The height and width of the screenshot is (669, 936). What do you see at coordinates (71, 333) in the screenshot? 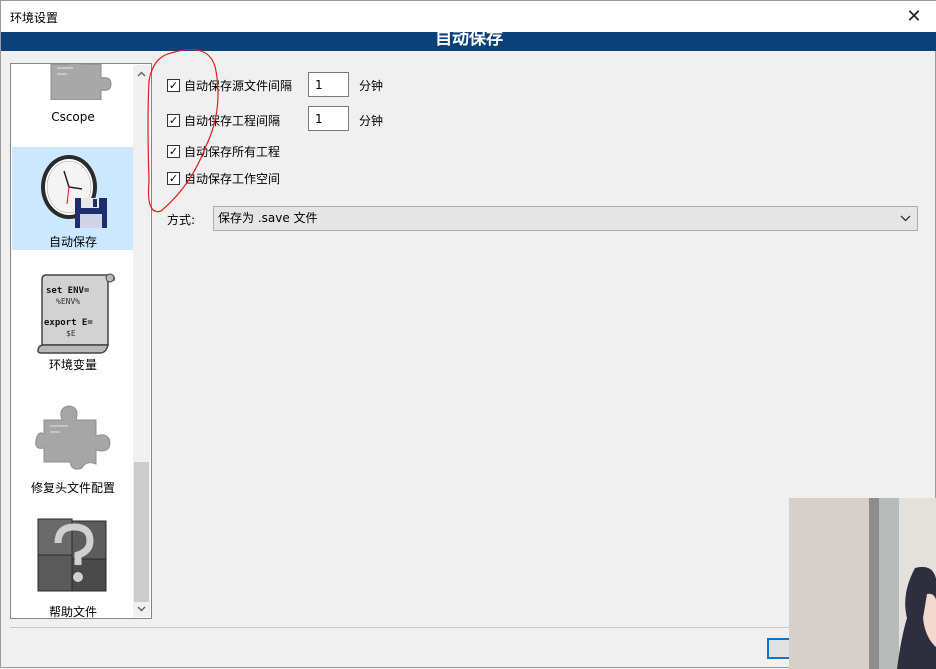
I see `env-icon-line: $E` at bounding box center [71, 333].